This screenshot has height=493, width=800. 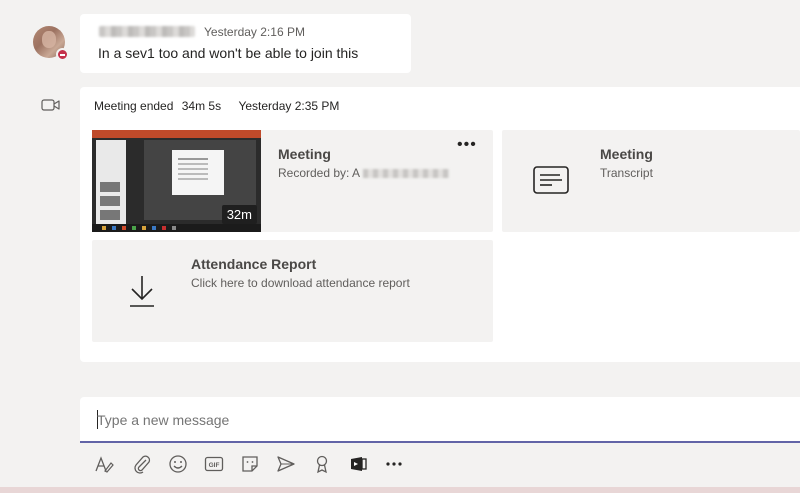 What do you see at coordinates (51, 43) in the screenshot?
I see `avatar` at bounding box center [51, 43].